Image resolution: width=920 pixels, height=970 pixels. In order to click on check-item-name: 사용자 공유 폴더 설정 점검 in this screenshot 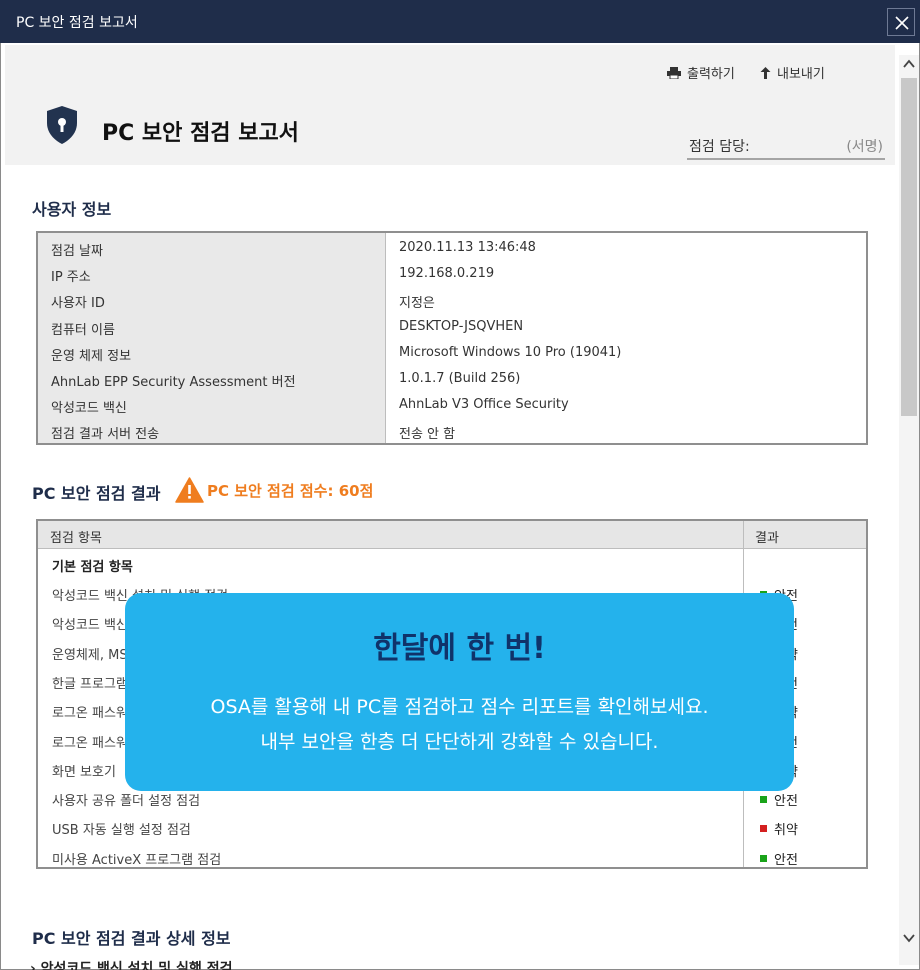, I will do `click(126, 802)`.